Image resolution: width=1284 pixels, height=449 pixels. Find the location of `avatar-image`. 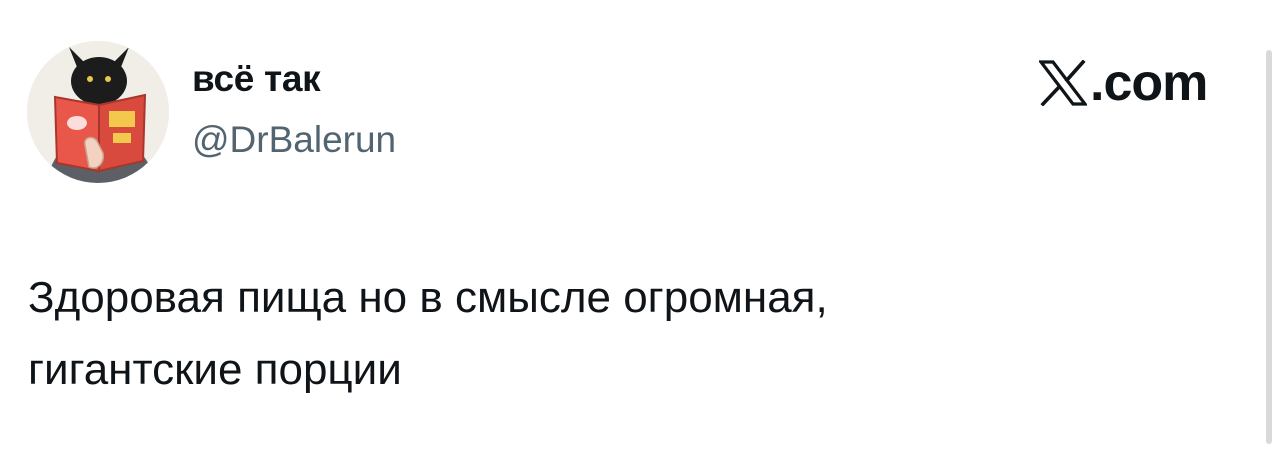

avatar-image is located at coordinates (98, 112).